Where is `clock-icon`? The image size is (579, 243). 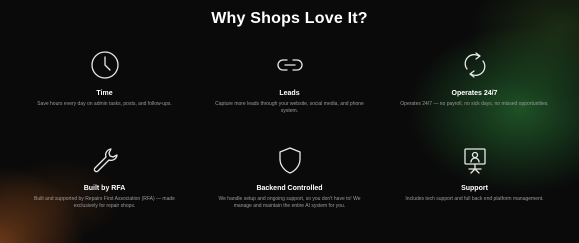
clock-icon is located at coordinates (105, 65).